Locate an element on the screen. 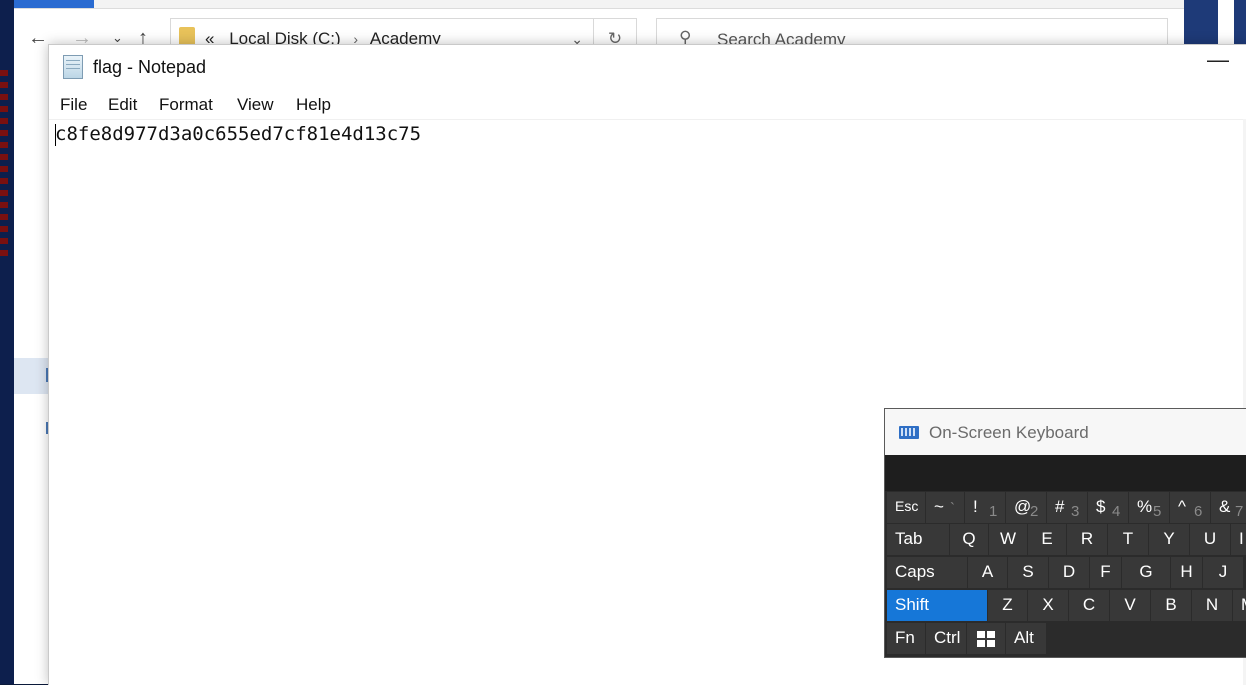 This screenshot has height=685, width=1246. window-title: flag - Notepad is located at coordinates (150, 67).